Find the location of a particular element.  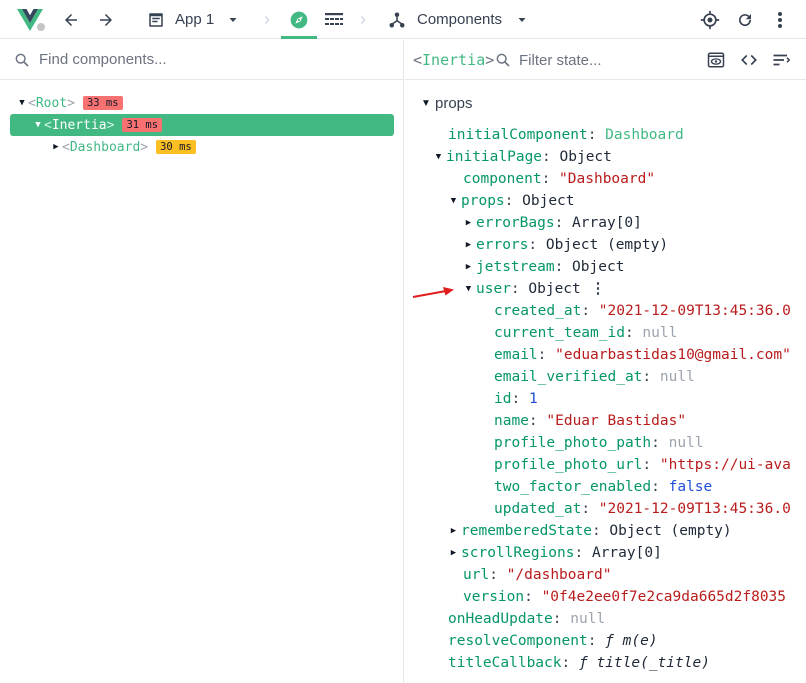

components-icon is located at coordinates (397, 19).